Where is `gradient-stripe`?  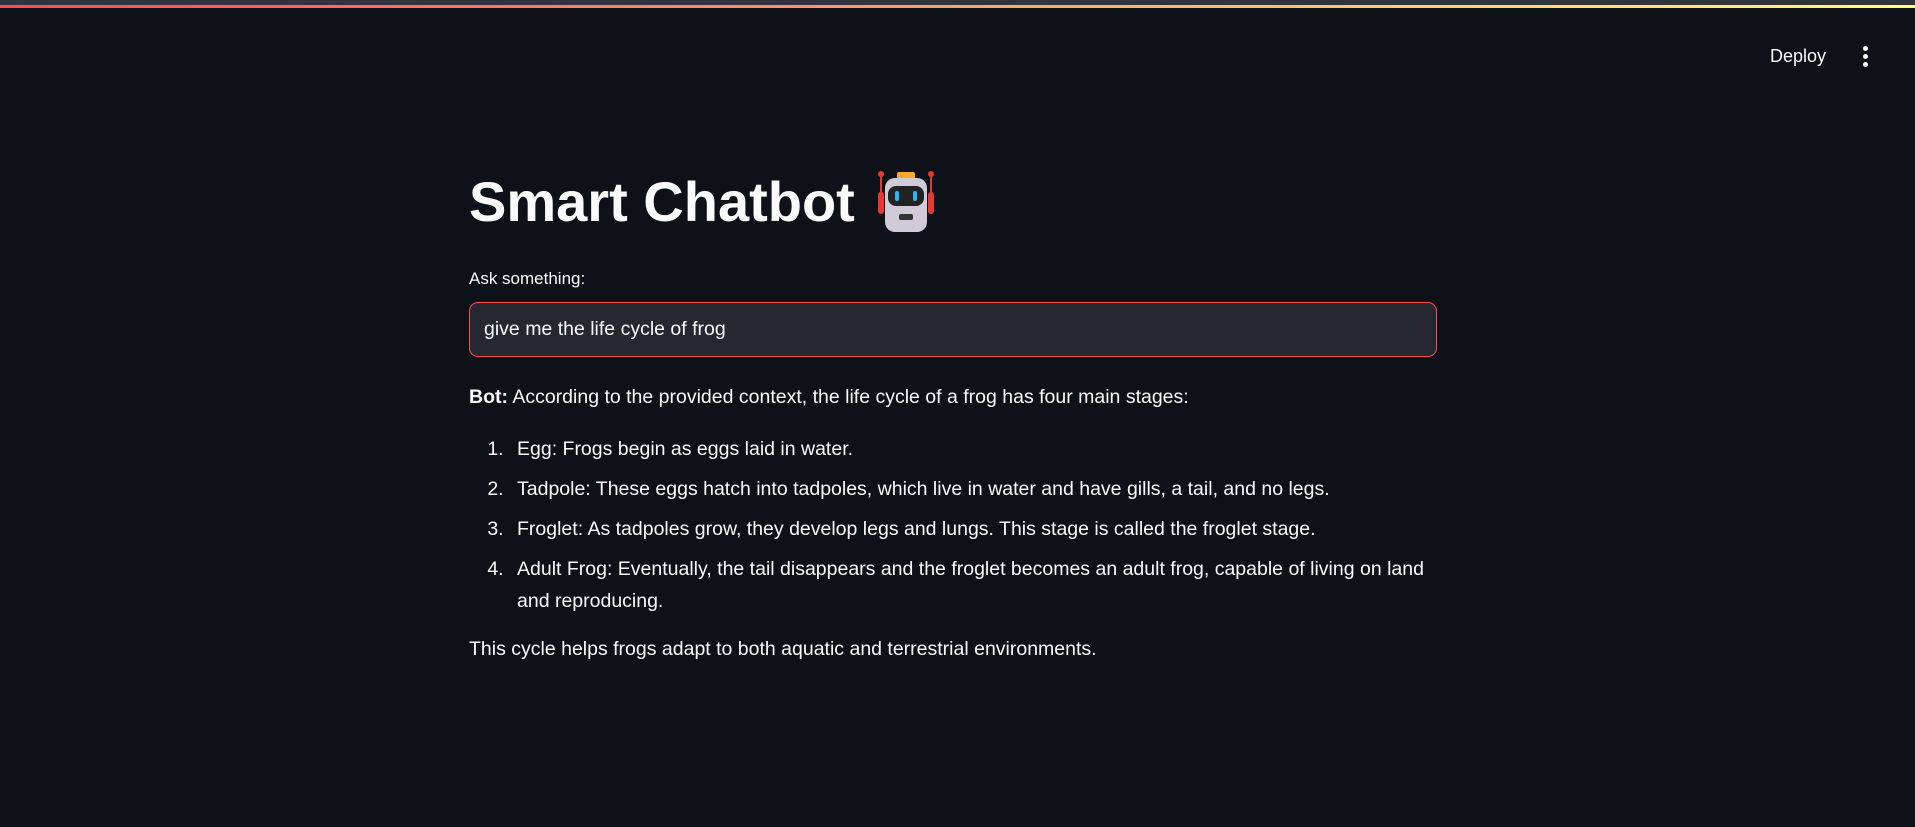 gradient-stripe is located at coordinates (957, 6).